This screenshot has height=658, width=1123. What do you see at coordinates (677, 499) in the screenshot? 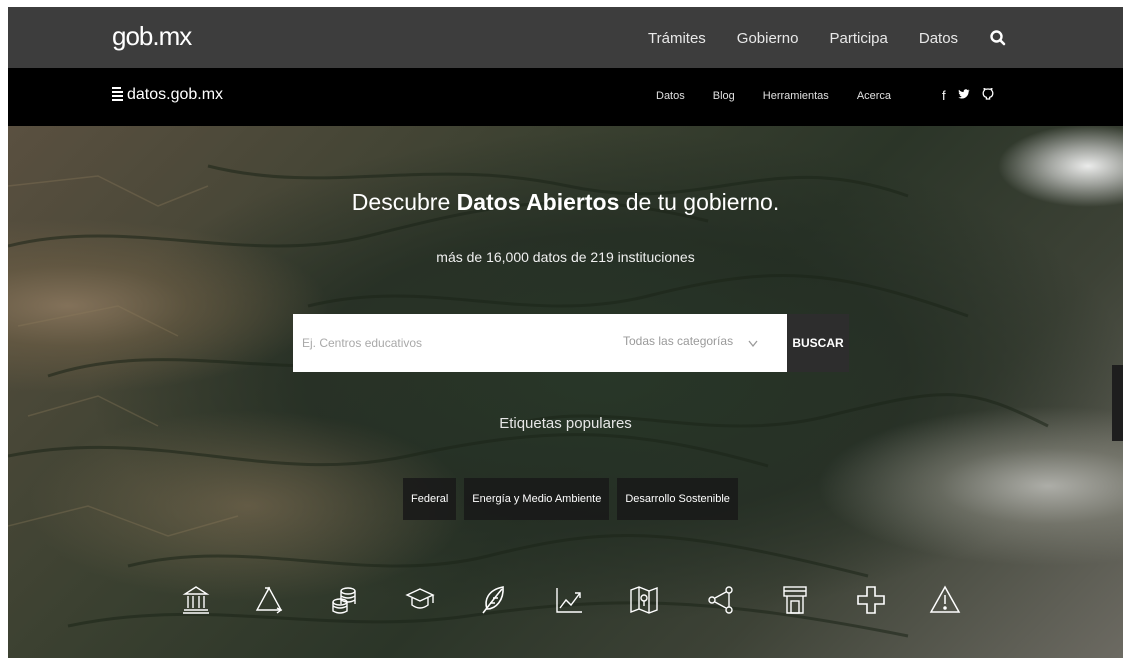
I see `tag-desarrollo-sostenible: Desarrollo Sostenible` at bounding box center [677, 499].